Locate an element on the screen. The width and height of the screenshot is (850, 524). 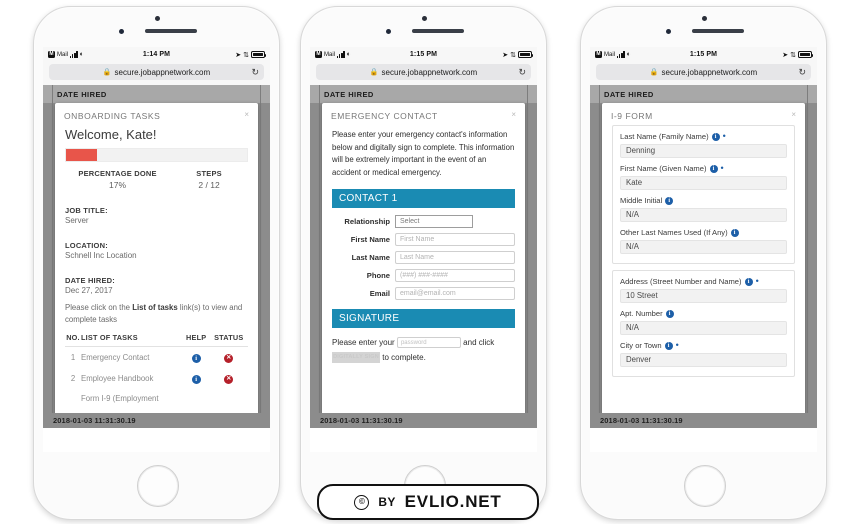
detail-location: LOCATION: Schnell Inc Location is located at coordinates (156, 250).